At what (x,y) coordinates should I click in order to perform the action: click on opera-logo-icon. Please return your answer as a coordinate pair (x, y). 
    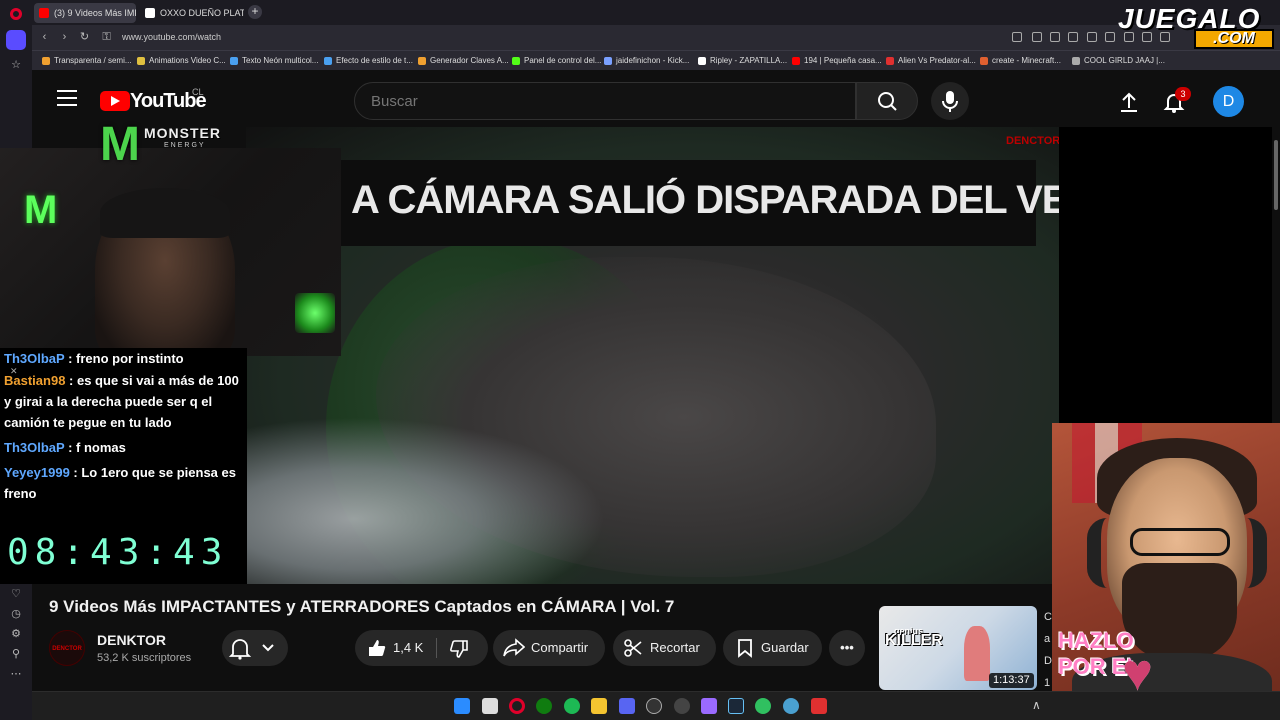
    Looking at the image, I should click on (16, 14).